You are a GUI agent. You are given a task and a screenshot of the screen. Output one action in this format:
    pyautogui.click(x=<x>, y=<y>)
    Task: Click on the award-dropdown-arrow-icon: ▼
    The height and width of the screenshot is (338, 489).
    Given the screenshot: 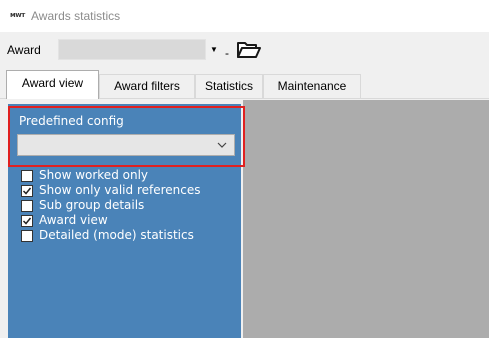 What is the action you would take?
    pyautogui.click(x=214, y=49)
    